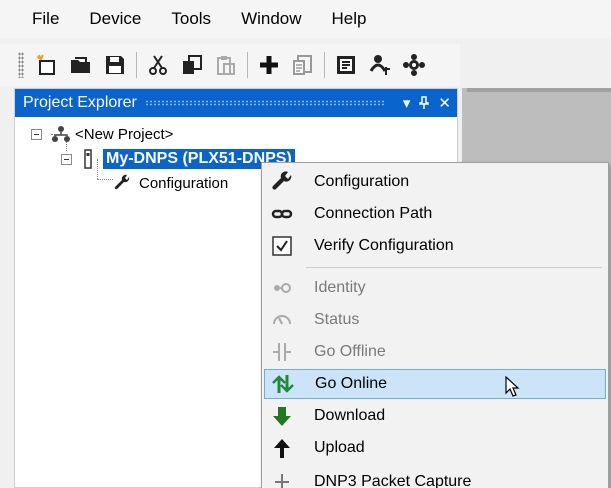 This screenshot has width=611, height=488. I want to click on open-folder-icon, so click(80, 65).